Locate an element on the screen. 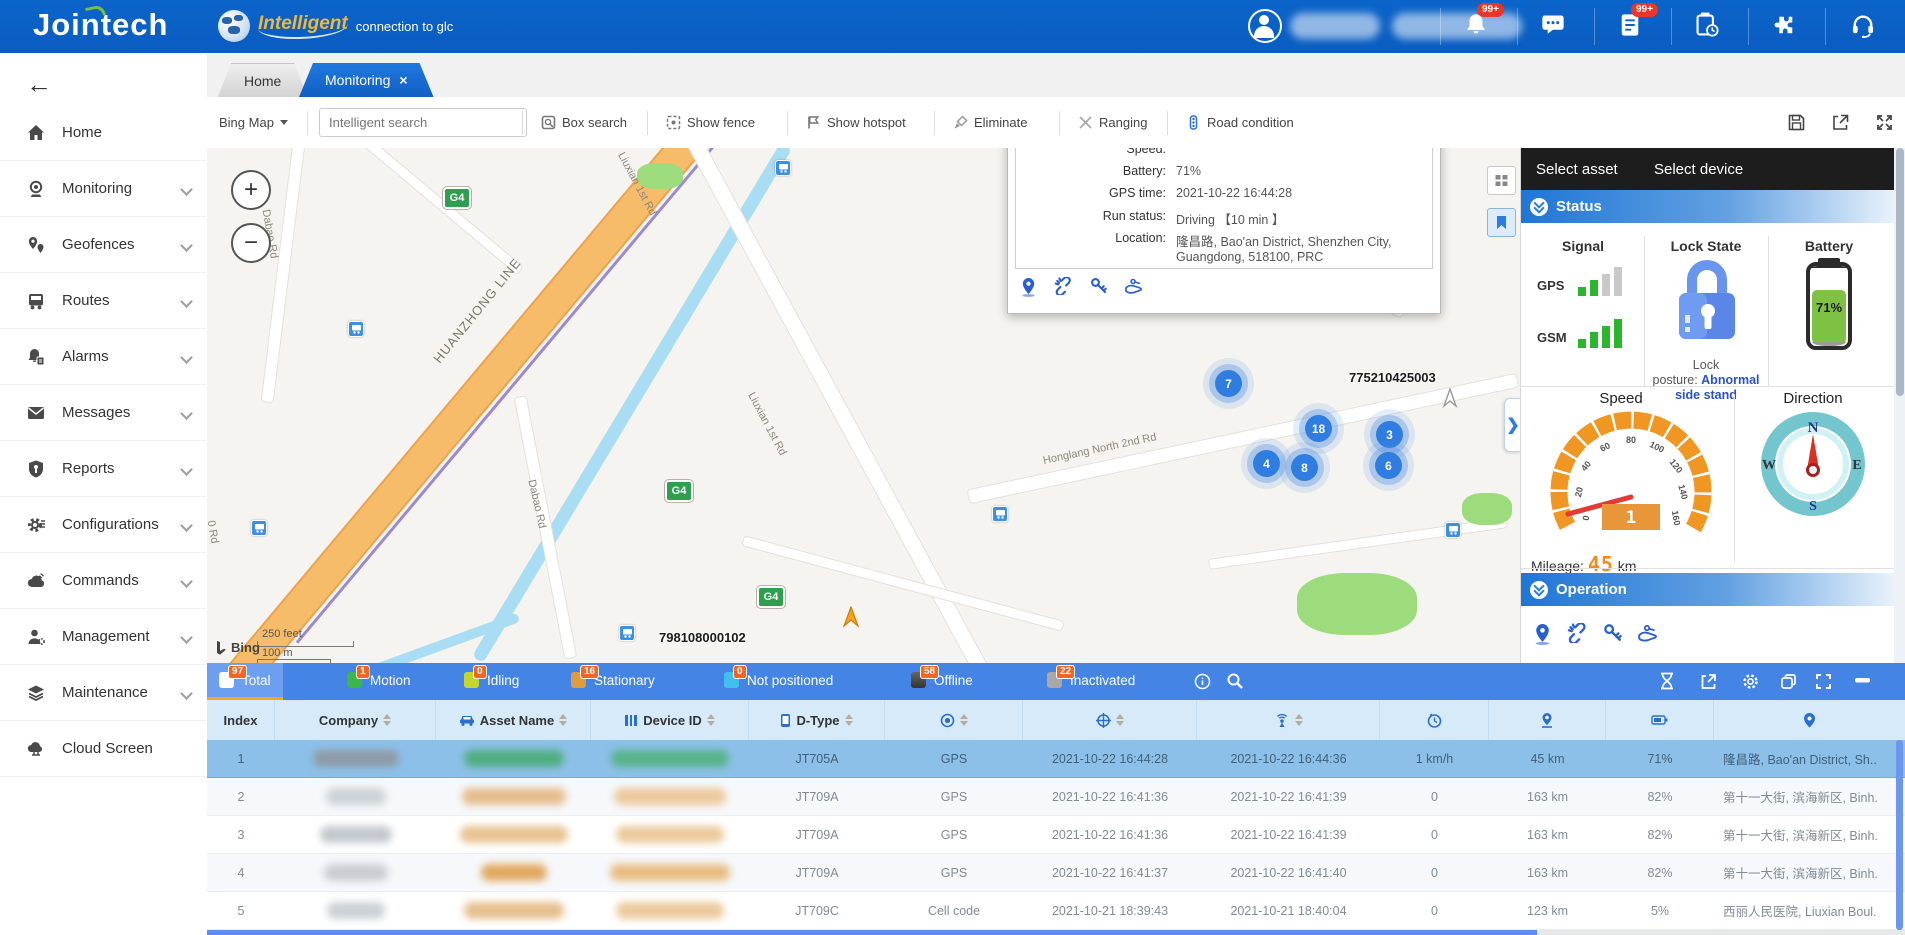  sidebar-item-alarms: Alarms is located at coordinates (103, 357).